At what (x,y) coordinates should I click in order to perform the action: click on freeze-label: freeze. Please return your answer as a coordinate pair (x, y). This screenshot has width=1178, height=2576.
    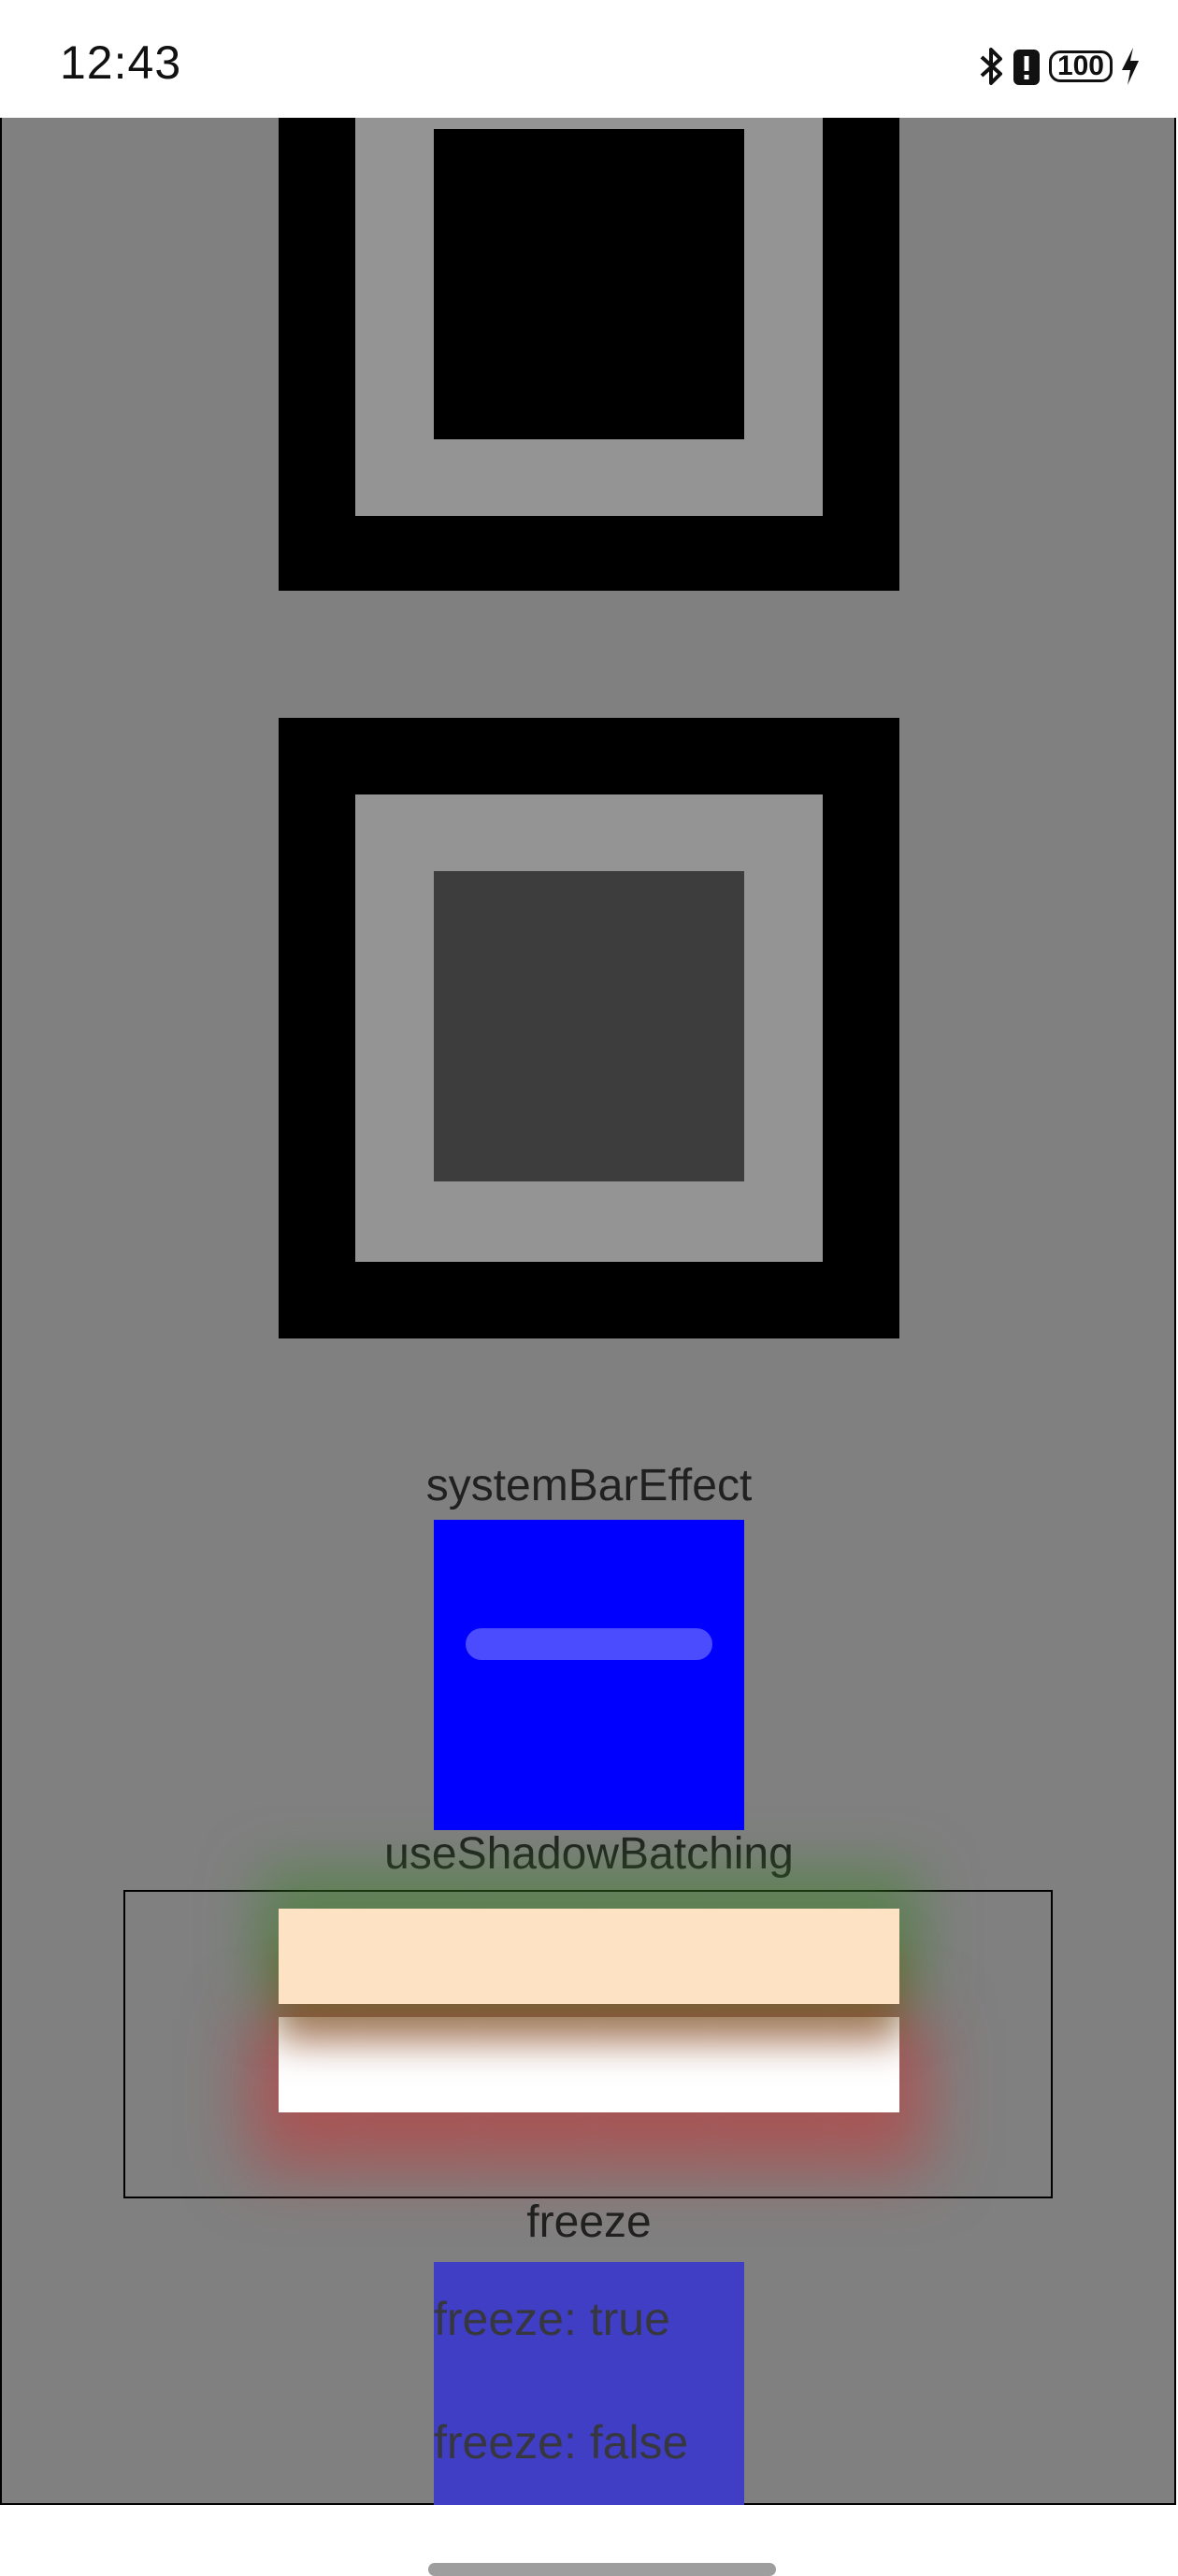
    Looking at the image, I should click on (589, 2222).